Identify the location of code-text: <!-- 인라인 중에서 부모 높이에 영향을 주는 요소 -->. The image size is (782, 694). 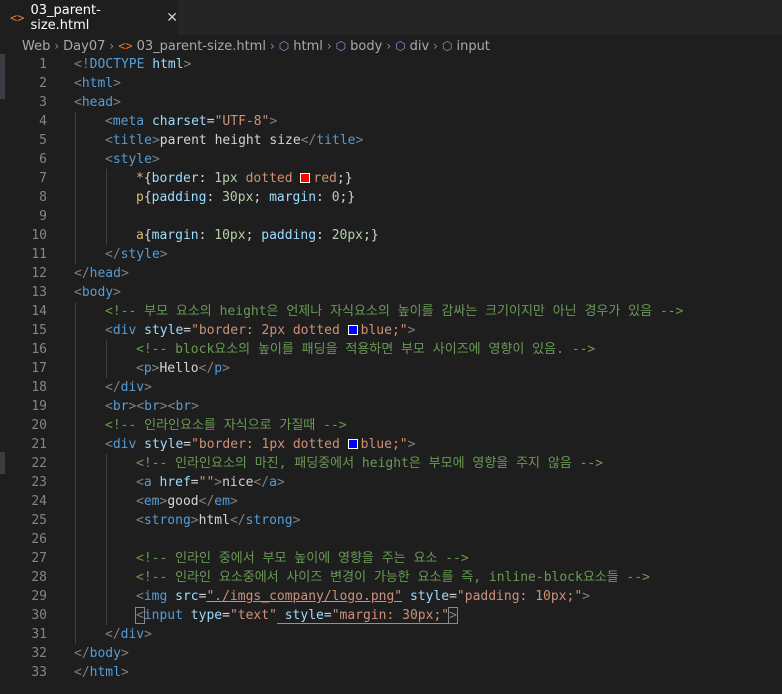
(302, 558).